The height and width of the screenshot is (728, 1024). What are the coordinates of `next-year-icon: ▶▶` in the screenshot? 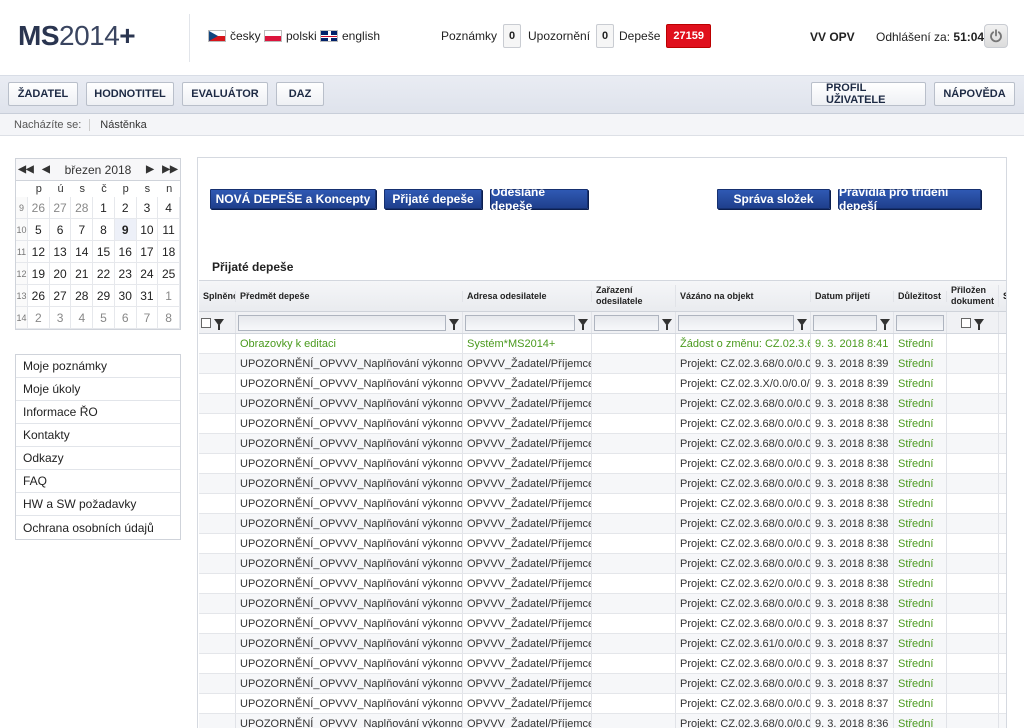 It's located at (170, 169).